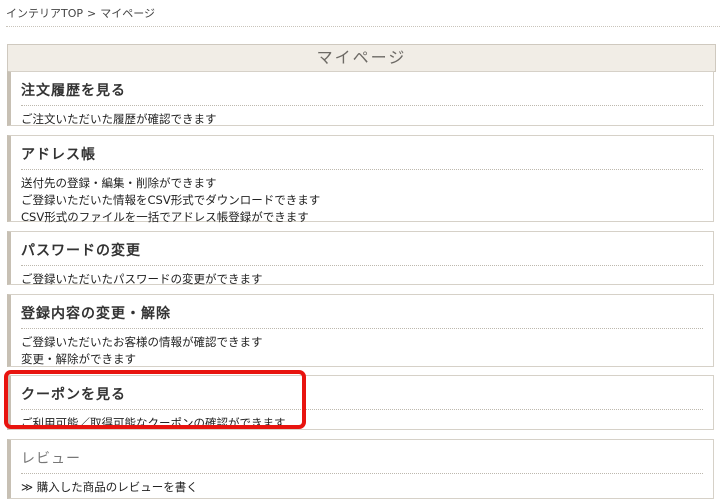  I want to click on order-history-description: ご注文いただいた履歴が確認できます, so click(362, 119).